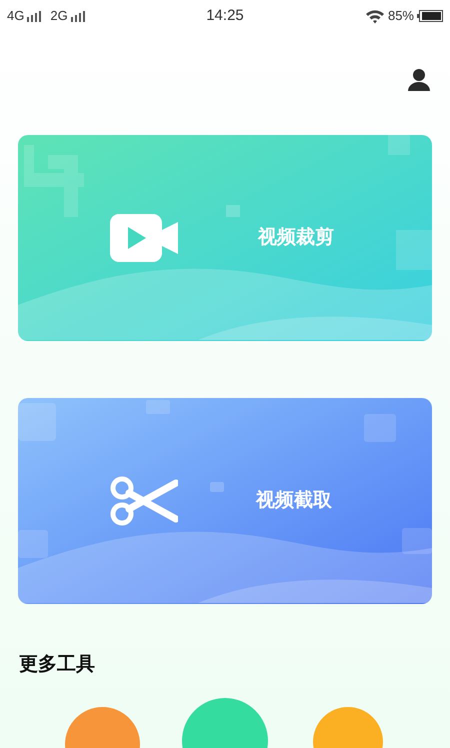  Describe the element at coordinates (59, 16) in the screenshot. I see `network-label: 2G` at that location.